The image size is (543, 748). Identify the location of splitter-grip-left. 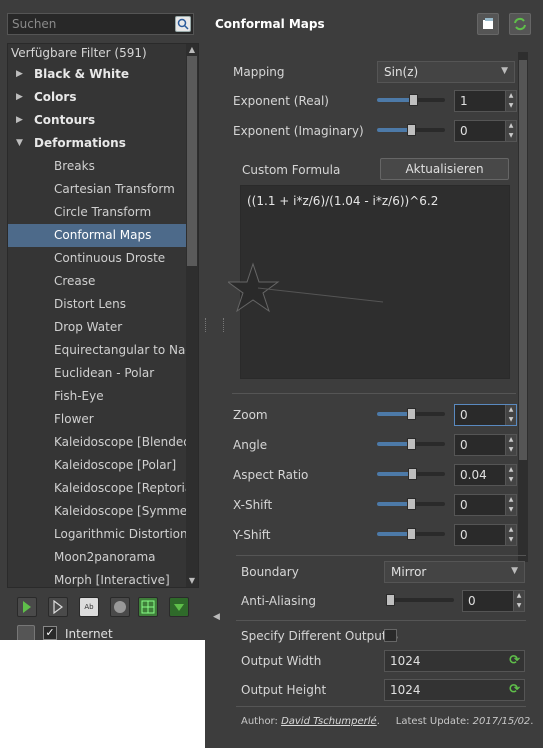
(206, 325).